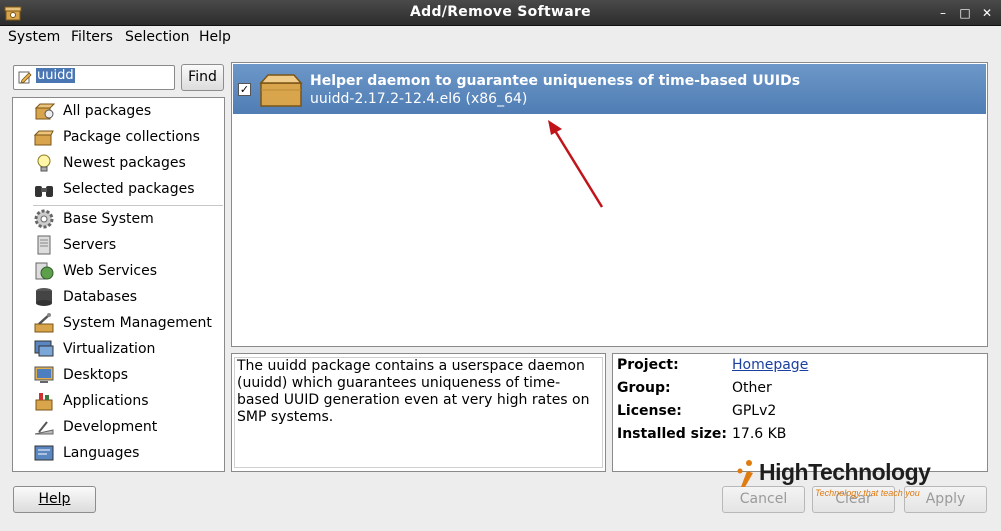 Image resolution: width=1001 pixels, height=531 pixels. What do you see at coordinates (244, 89) in the screenshot?
I see `package-checkbox: ✓` at bounding box center [244, 89].